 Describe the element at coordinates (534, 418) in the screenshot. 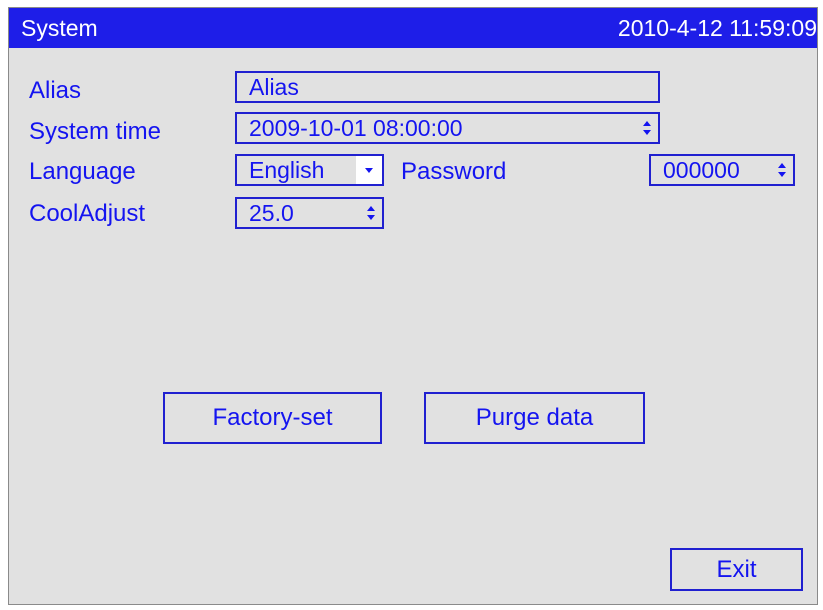

I see `purge-data-button: Purge data` at that location.